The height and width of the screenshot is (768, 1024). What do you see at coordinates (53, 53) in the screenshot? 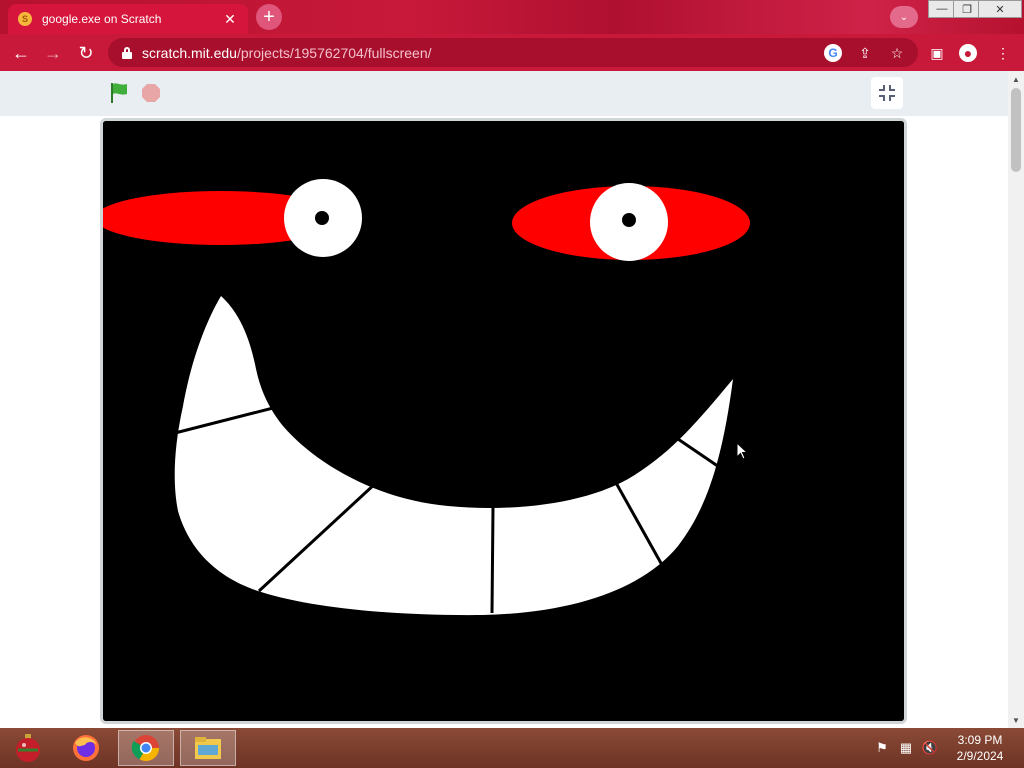
I see `forward-button: →` at bounding box center [53, 53].